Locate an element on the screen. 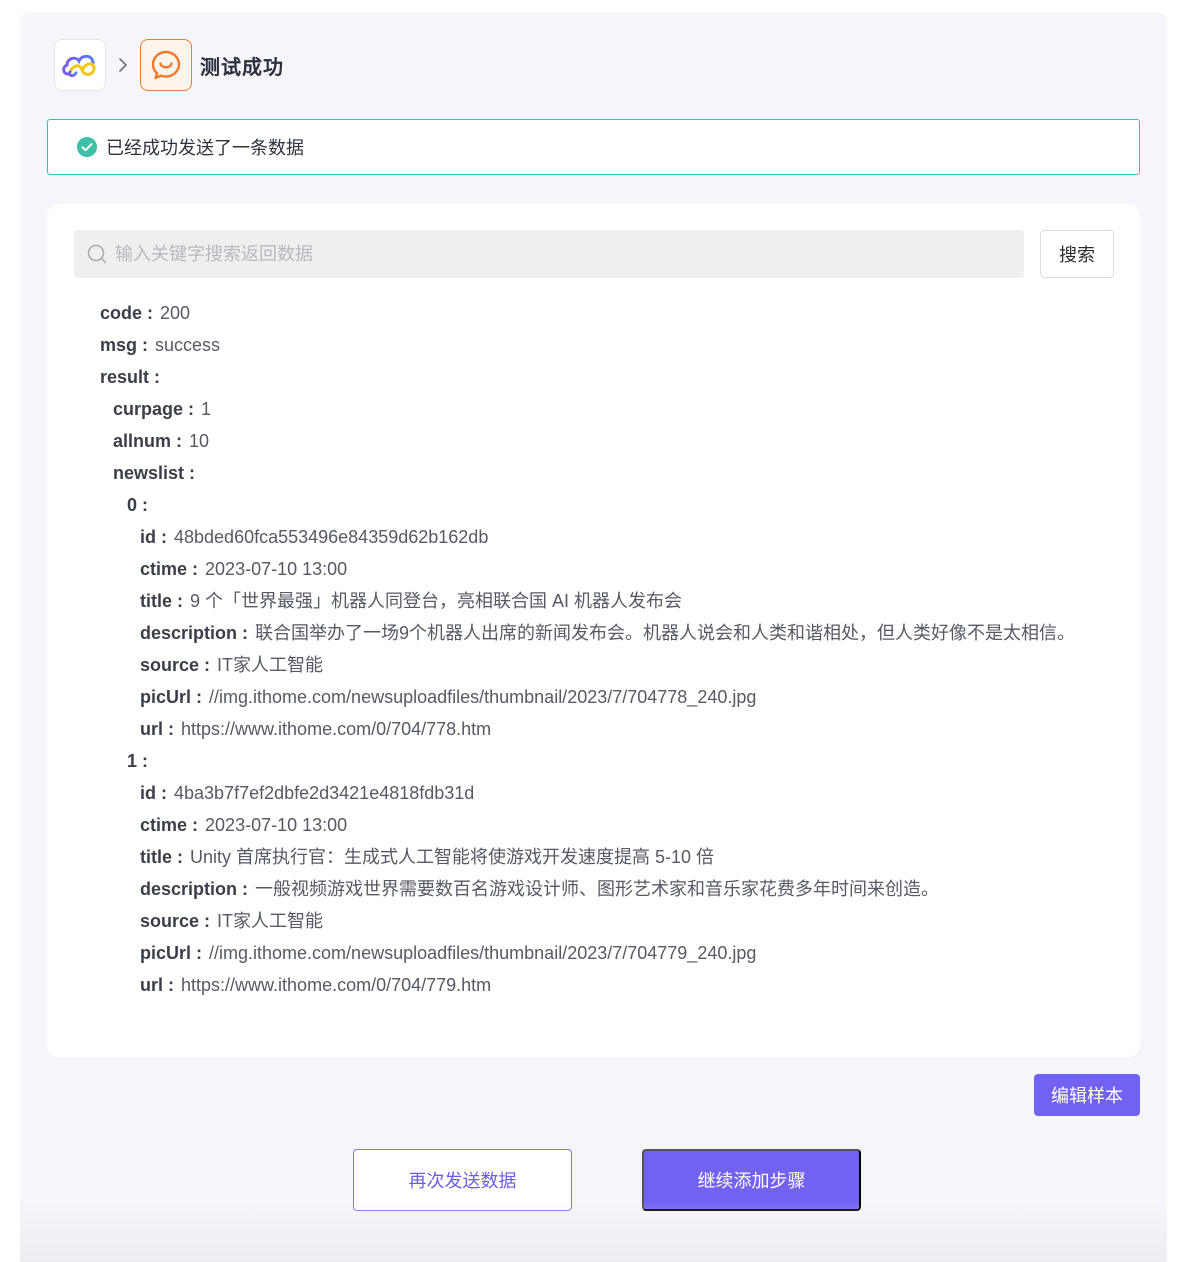  search-icon is located at coordinates (97, 254).